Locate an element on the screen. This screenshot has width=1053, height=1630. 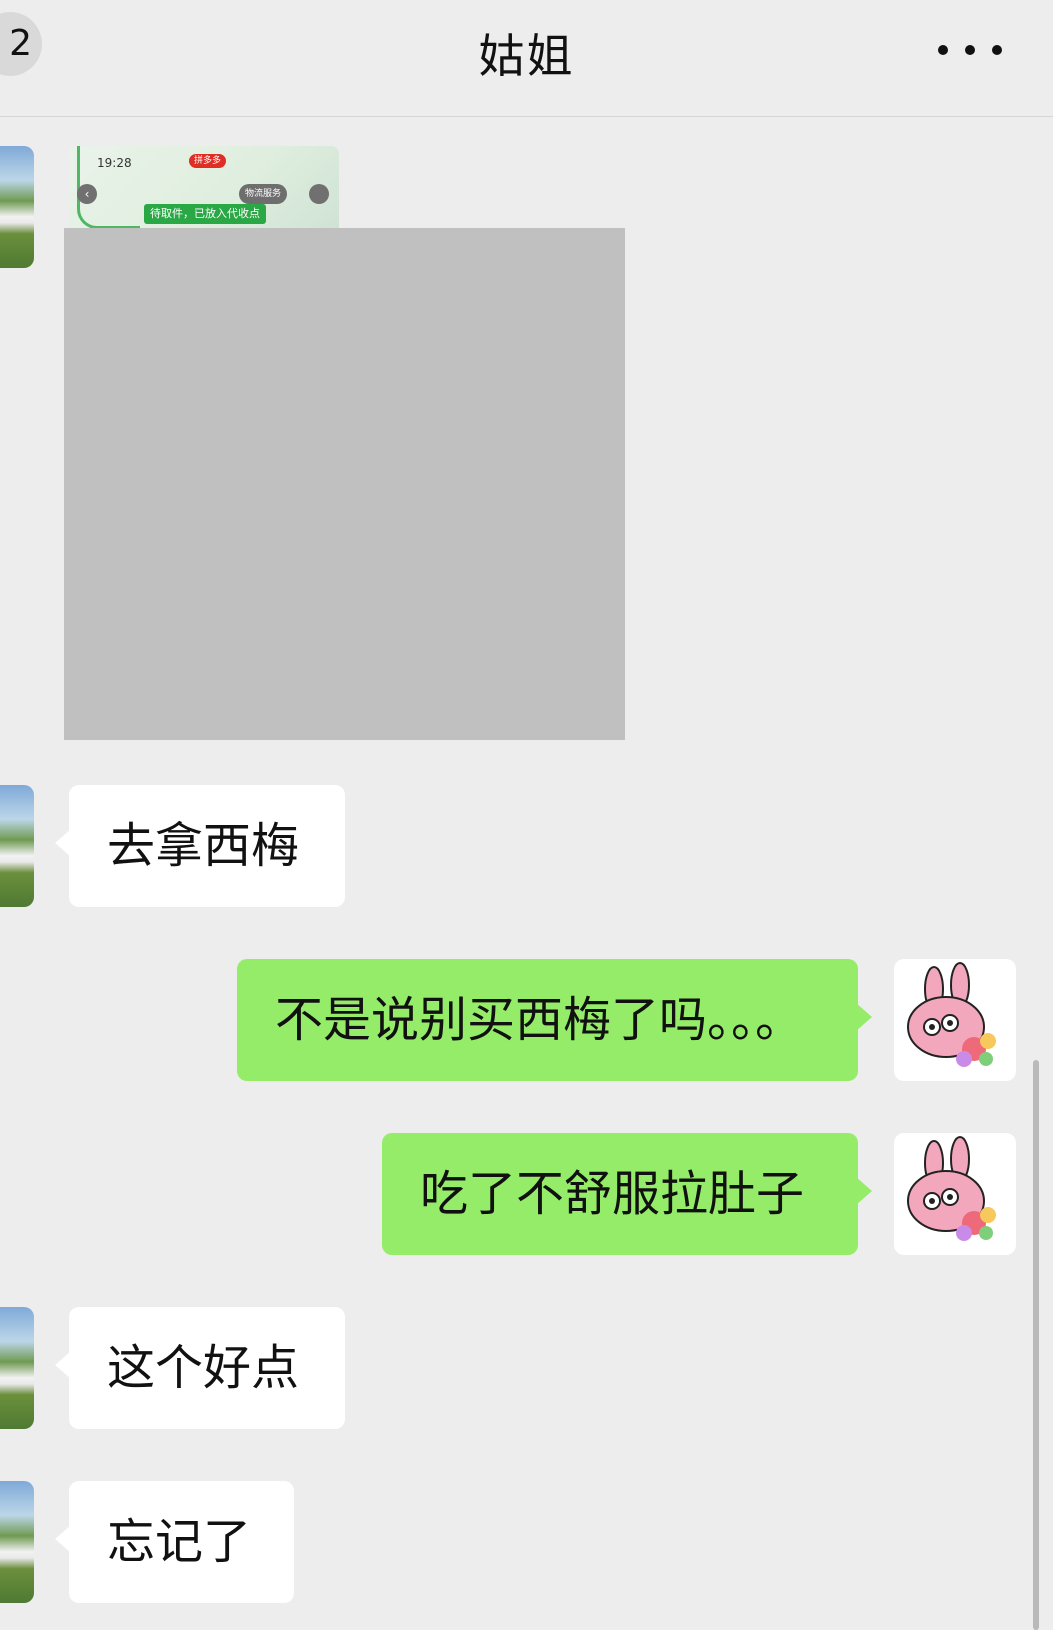
message-bubble-outgoing: 吃了不舒服拉肚子 is located at coordinates (627, 1194).